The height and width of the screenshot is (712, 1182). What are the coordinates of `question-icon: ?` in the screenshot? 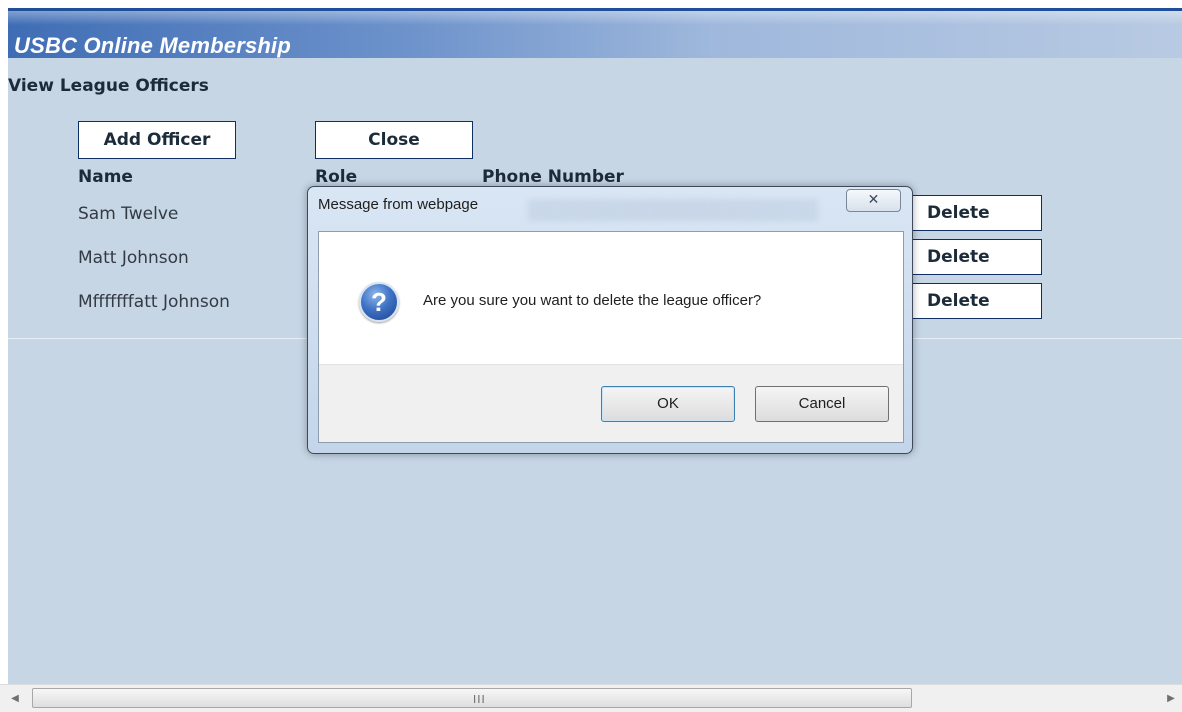 It's located at (379, 302).